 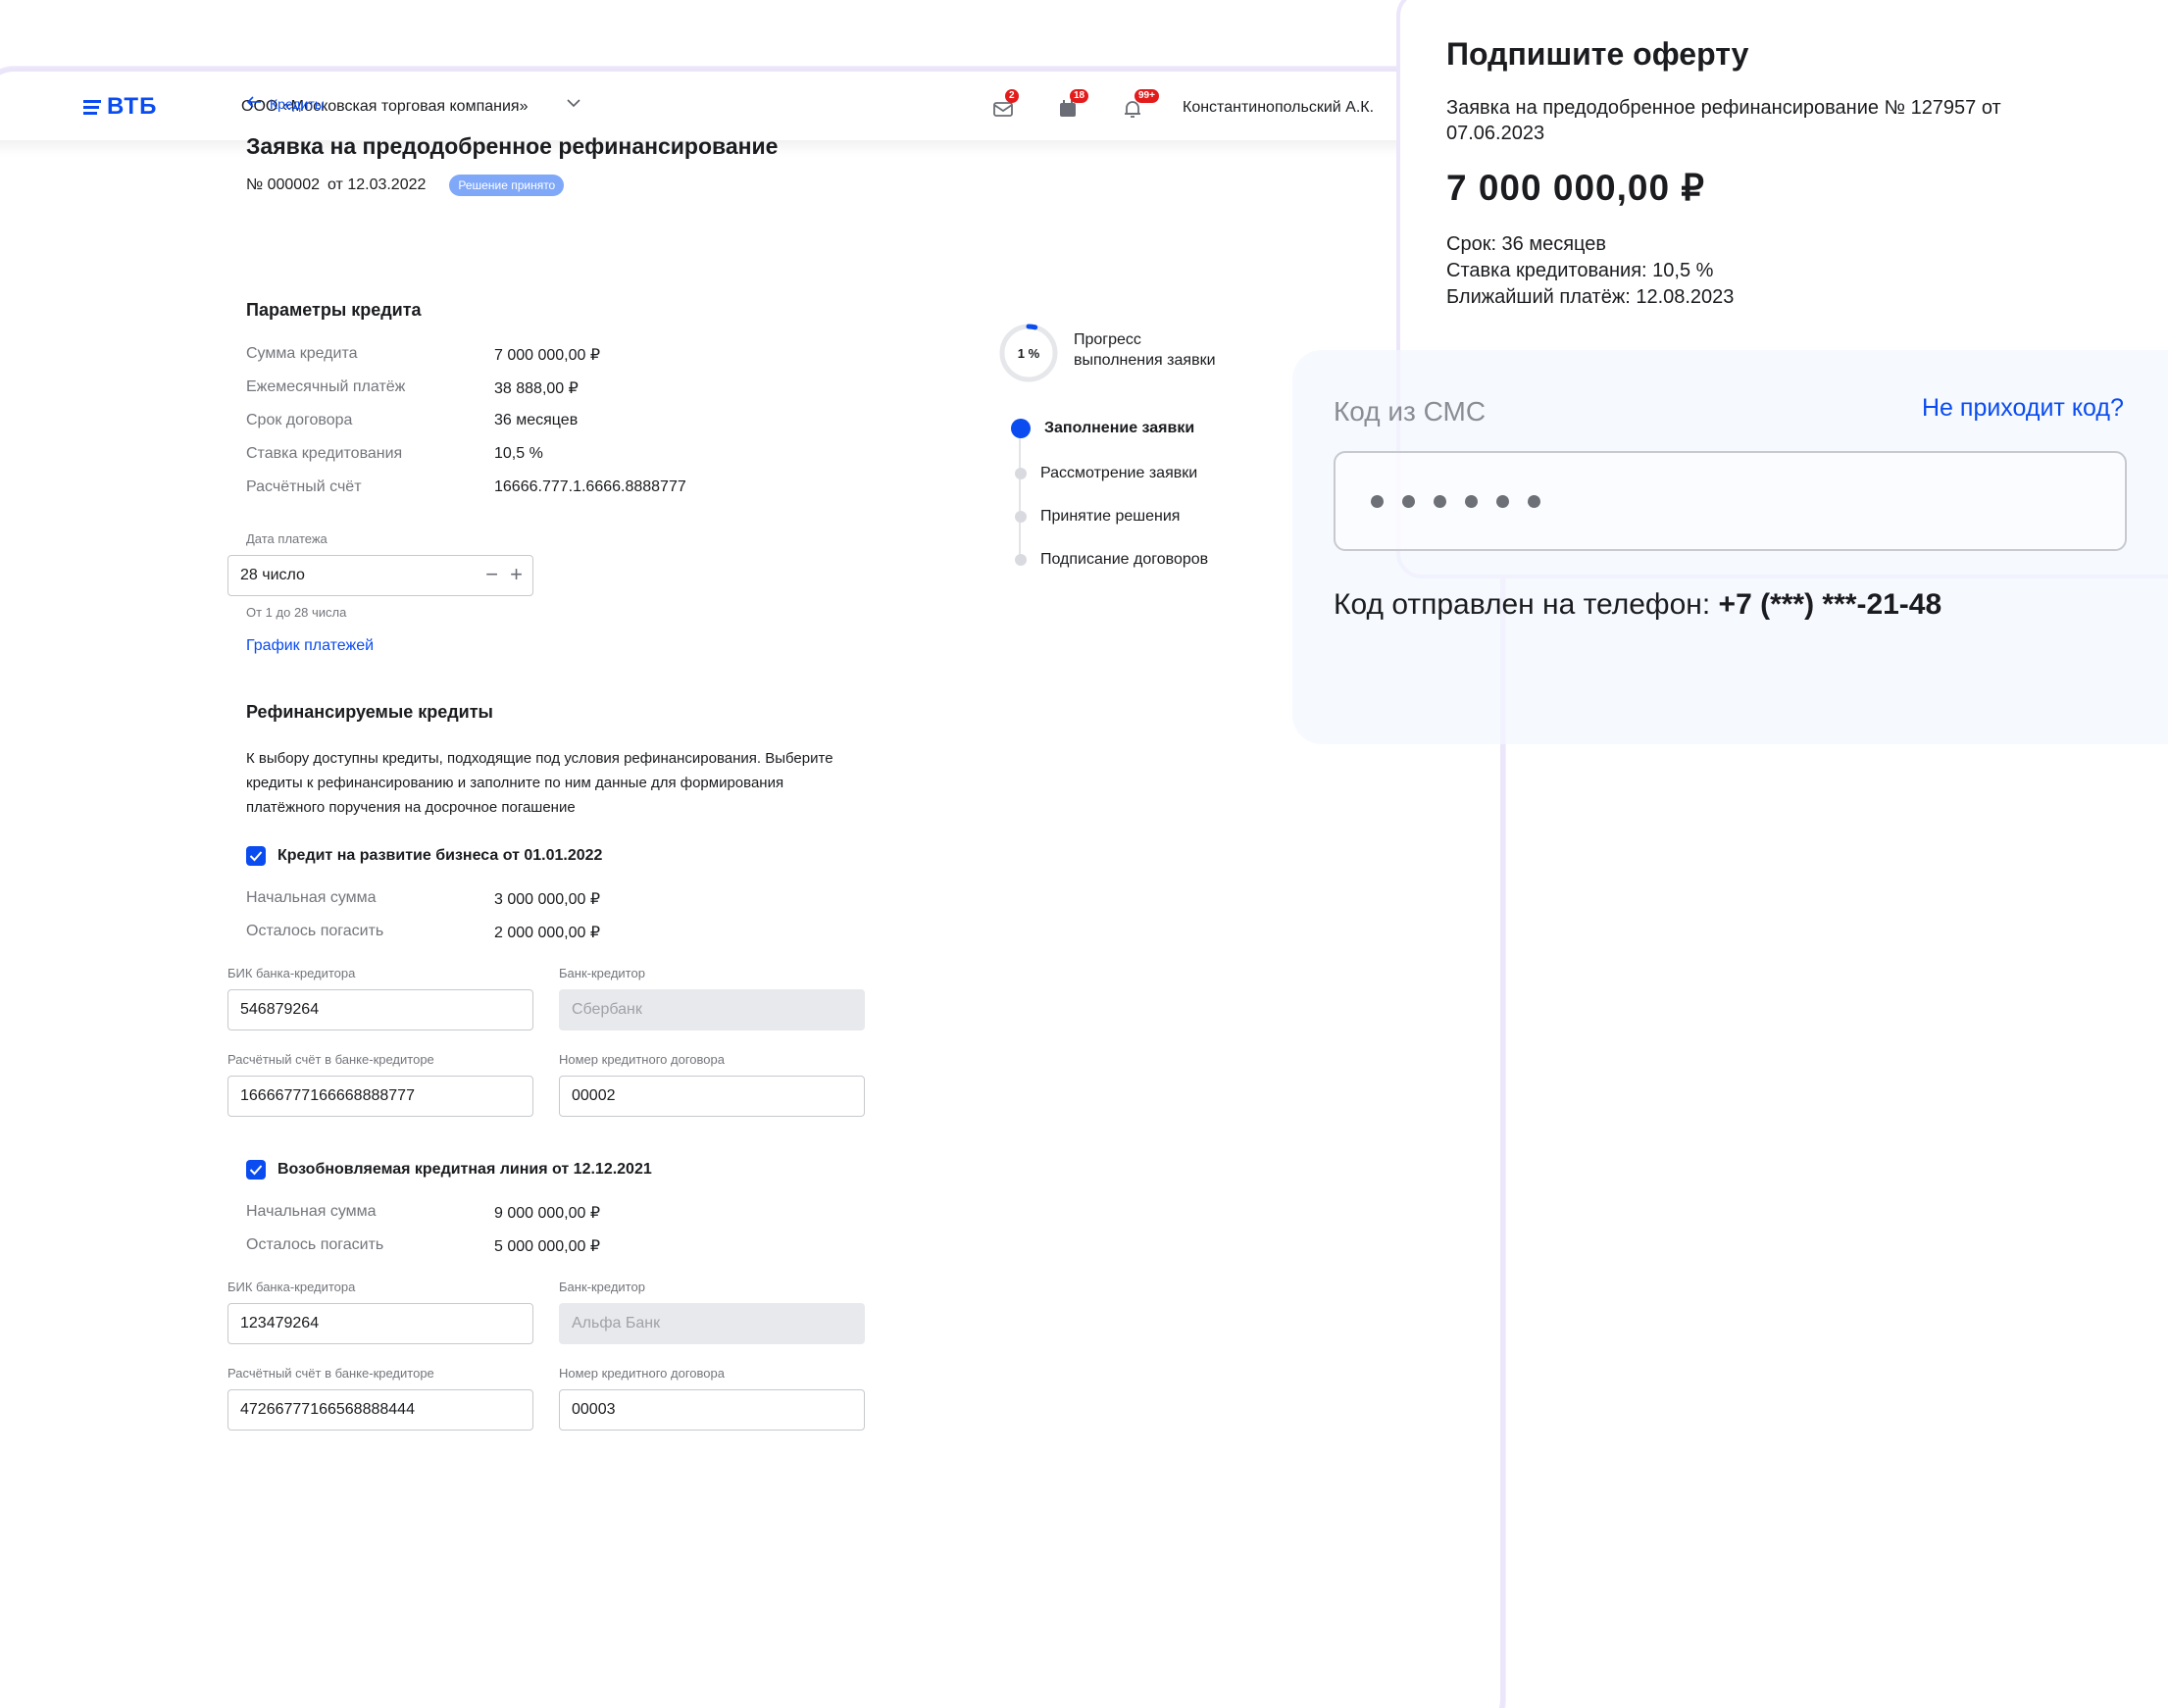 What do you see at coordinates (1110, 516) in the screenshot?
I see `step-label: Принятие решения` at bounding box center [1110, 516].